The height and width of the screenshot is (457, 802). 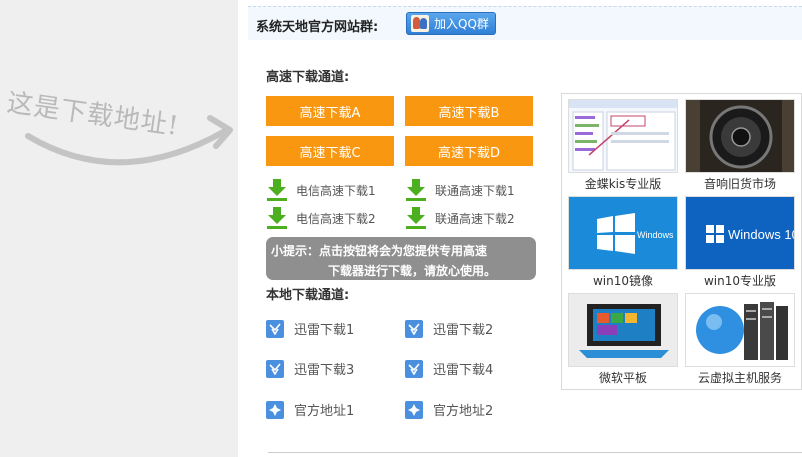 I want to click on official-address-2-link: 官方地址2, so click(x=449, y=409).